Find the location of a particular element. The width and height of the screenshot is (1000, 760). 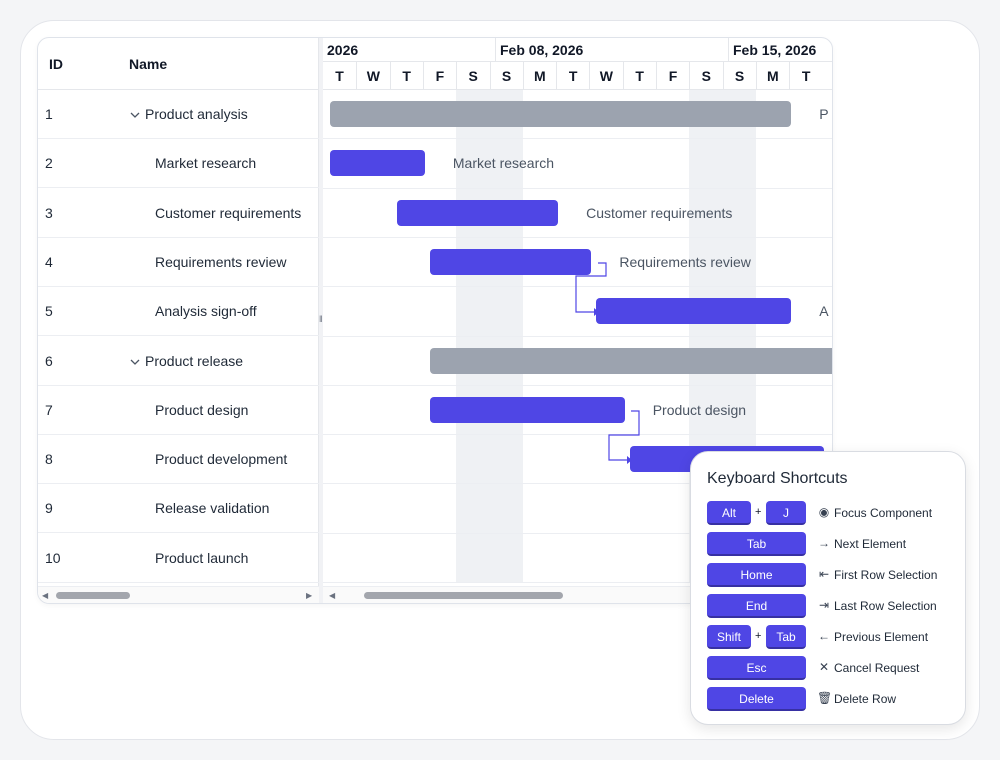

table-row: 7 Product design is located at coordinates (178, 410).